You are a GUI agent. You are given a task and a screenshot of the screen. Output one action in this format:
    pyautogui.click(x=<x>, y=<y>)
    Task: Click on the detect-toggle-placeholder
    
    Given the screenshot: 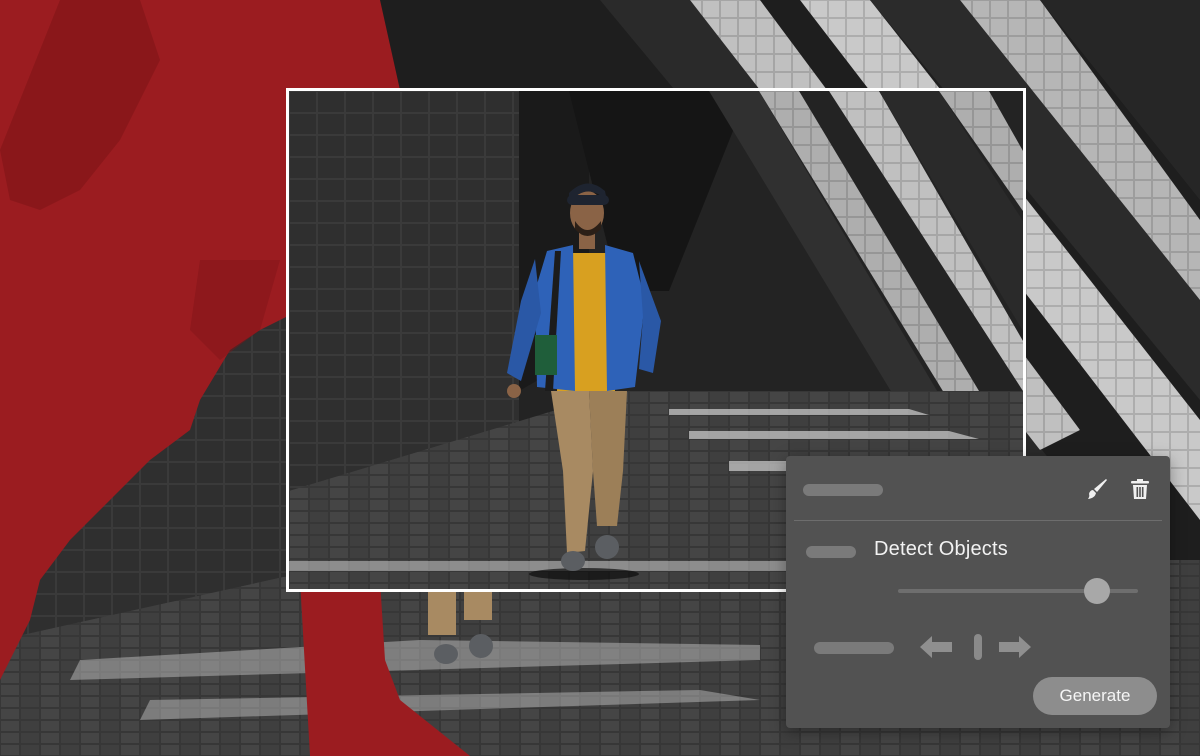 What is the action you would take?
    pyautogui.click(x=831, y=552)
    